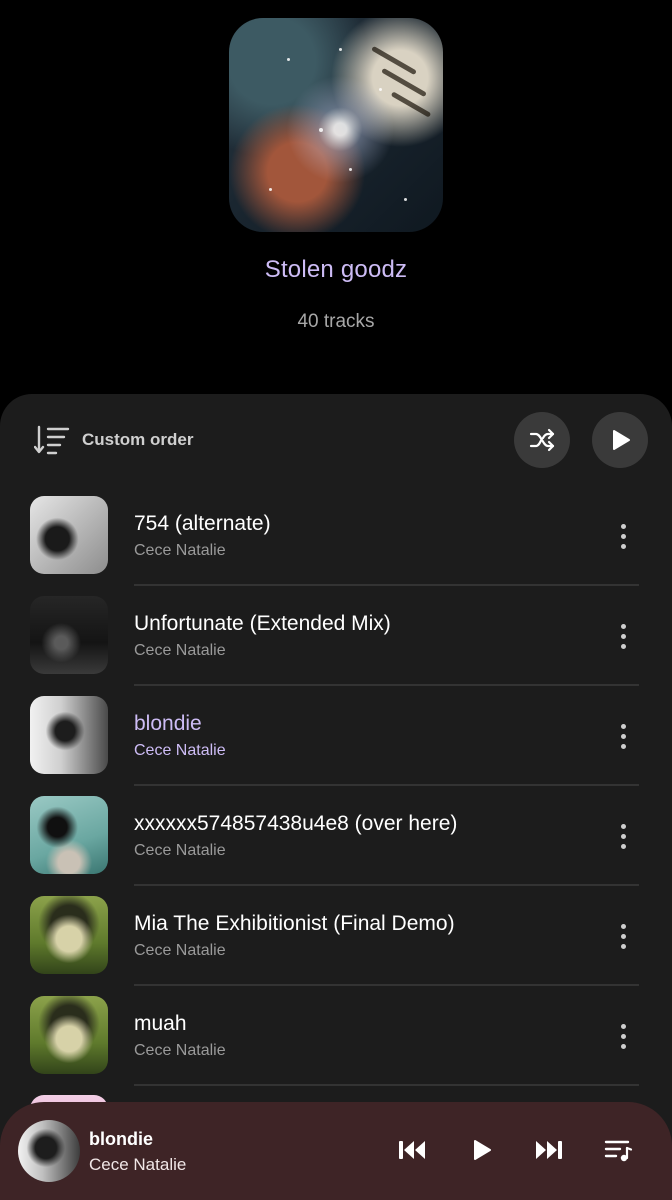  Describe the element at coordinates (121, 1139) in the screenshot. I see `now-playing-title: blondie` at that location.